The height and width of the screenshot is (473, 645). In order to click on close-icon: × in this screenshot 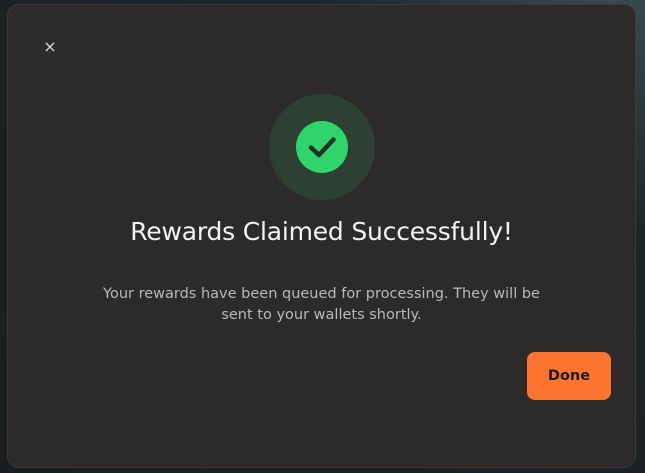, I will do `click(50, 47)`.